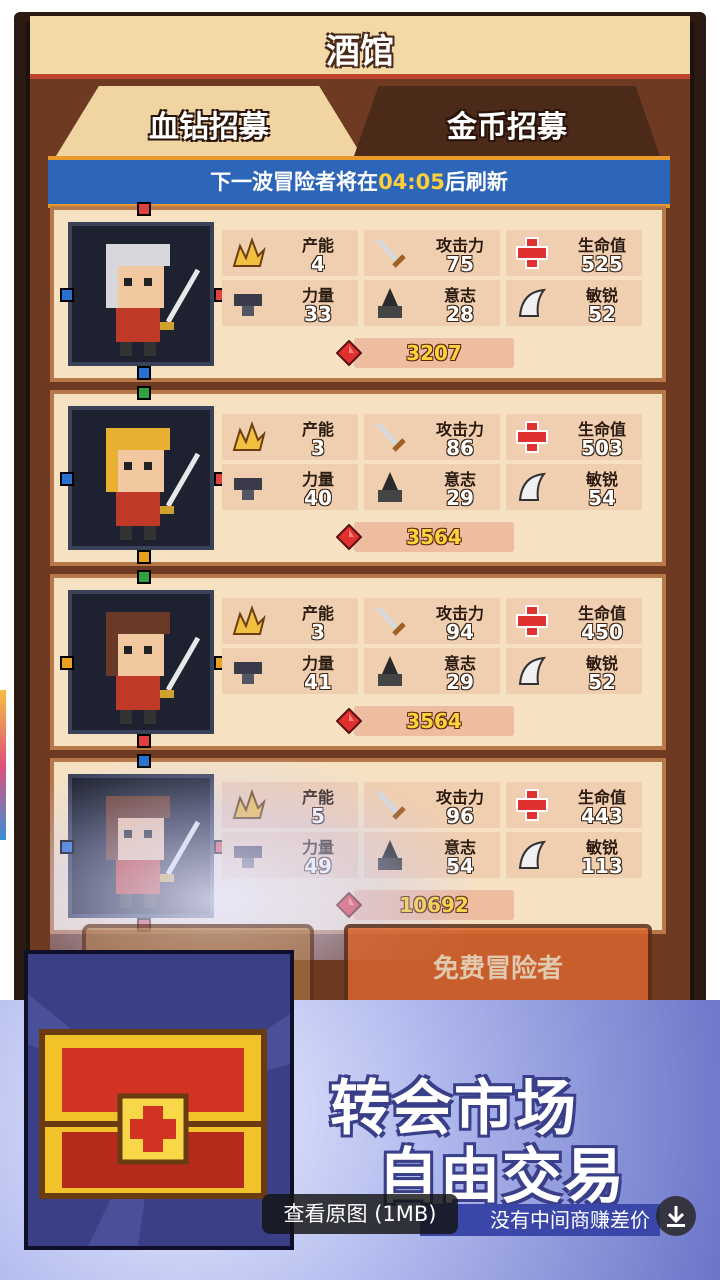 Image resolution: width=720 pixels, height=1280 pixels. Describe the element at coordinates (602, 264) in the screenshot. I see `stat-value: 525` at that location.